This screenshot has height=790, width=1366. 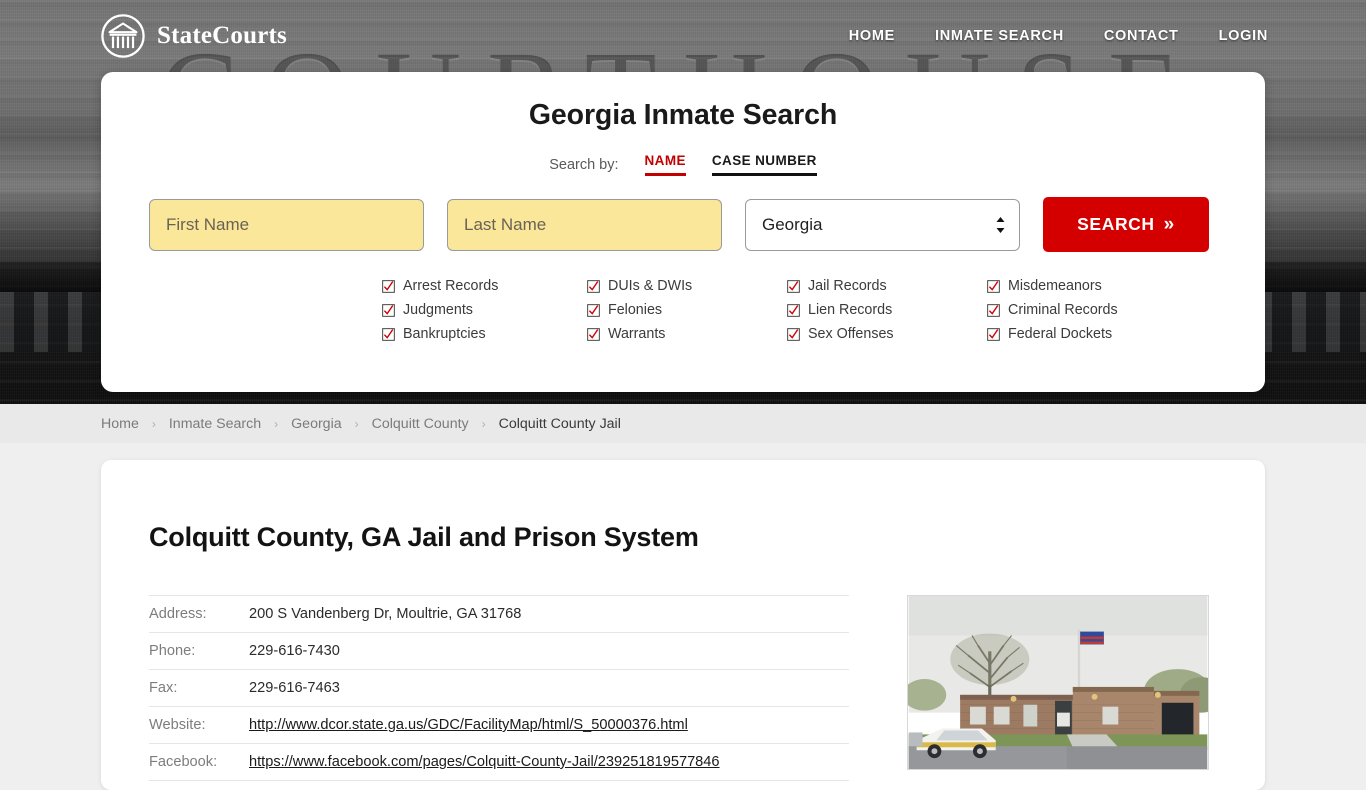 I want to click on record-type-criminal-records: Criminal Records, so click(x=1097, y=310).